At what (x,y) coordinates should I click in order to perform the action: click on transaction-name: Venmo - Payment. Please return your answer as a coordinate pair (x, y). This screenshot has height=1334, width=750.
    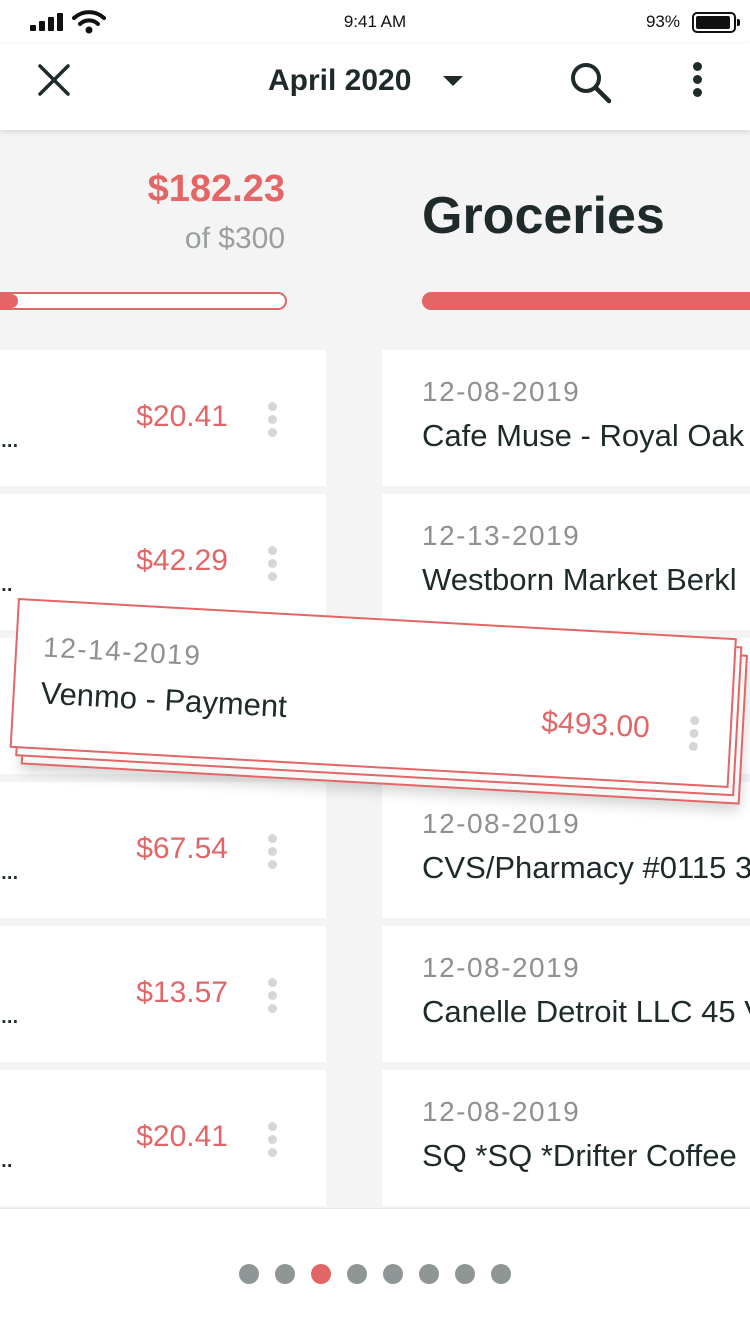
    Looking at the image, I should click on (163, 700).